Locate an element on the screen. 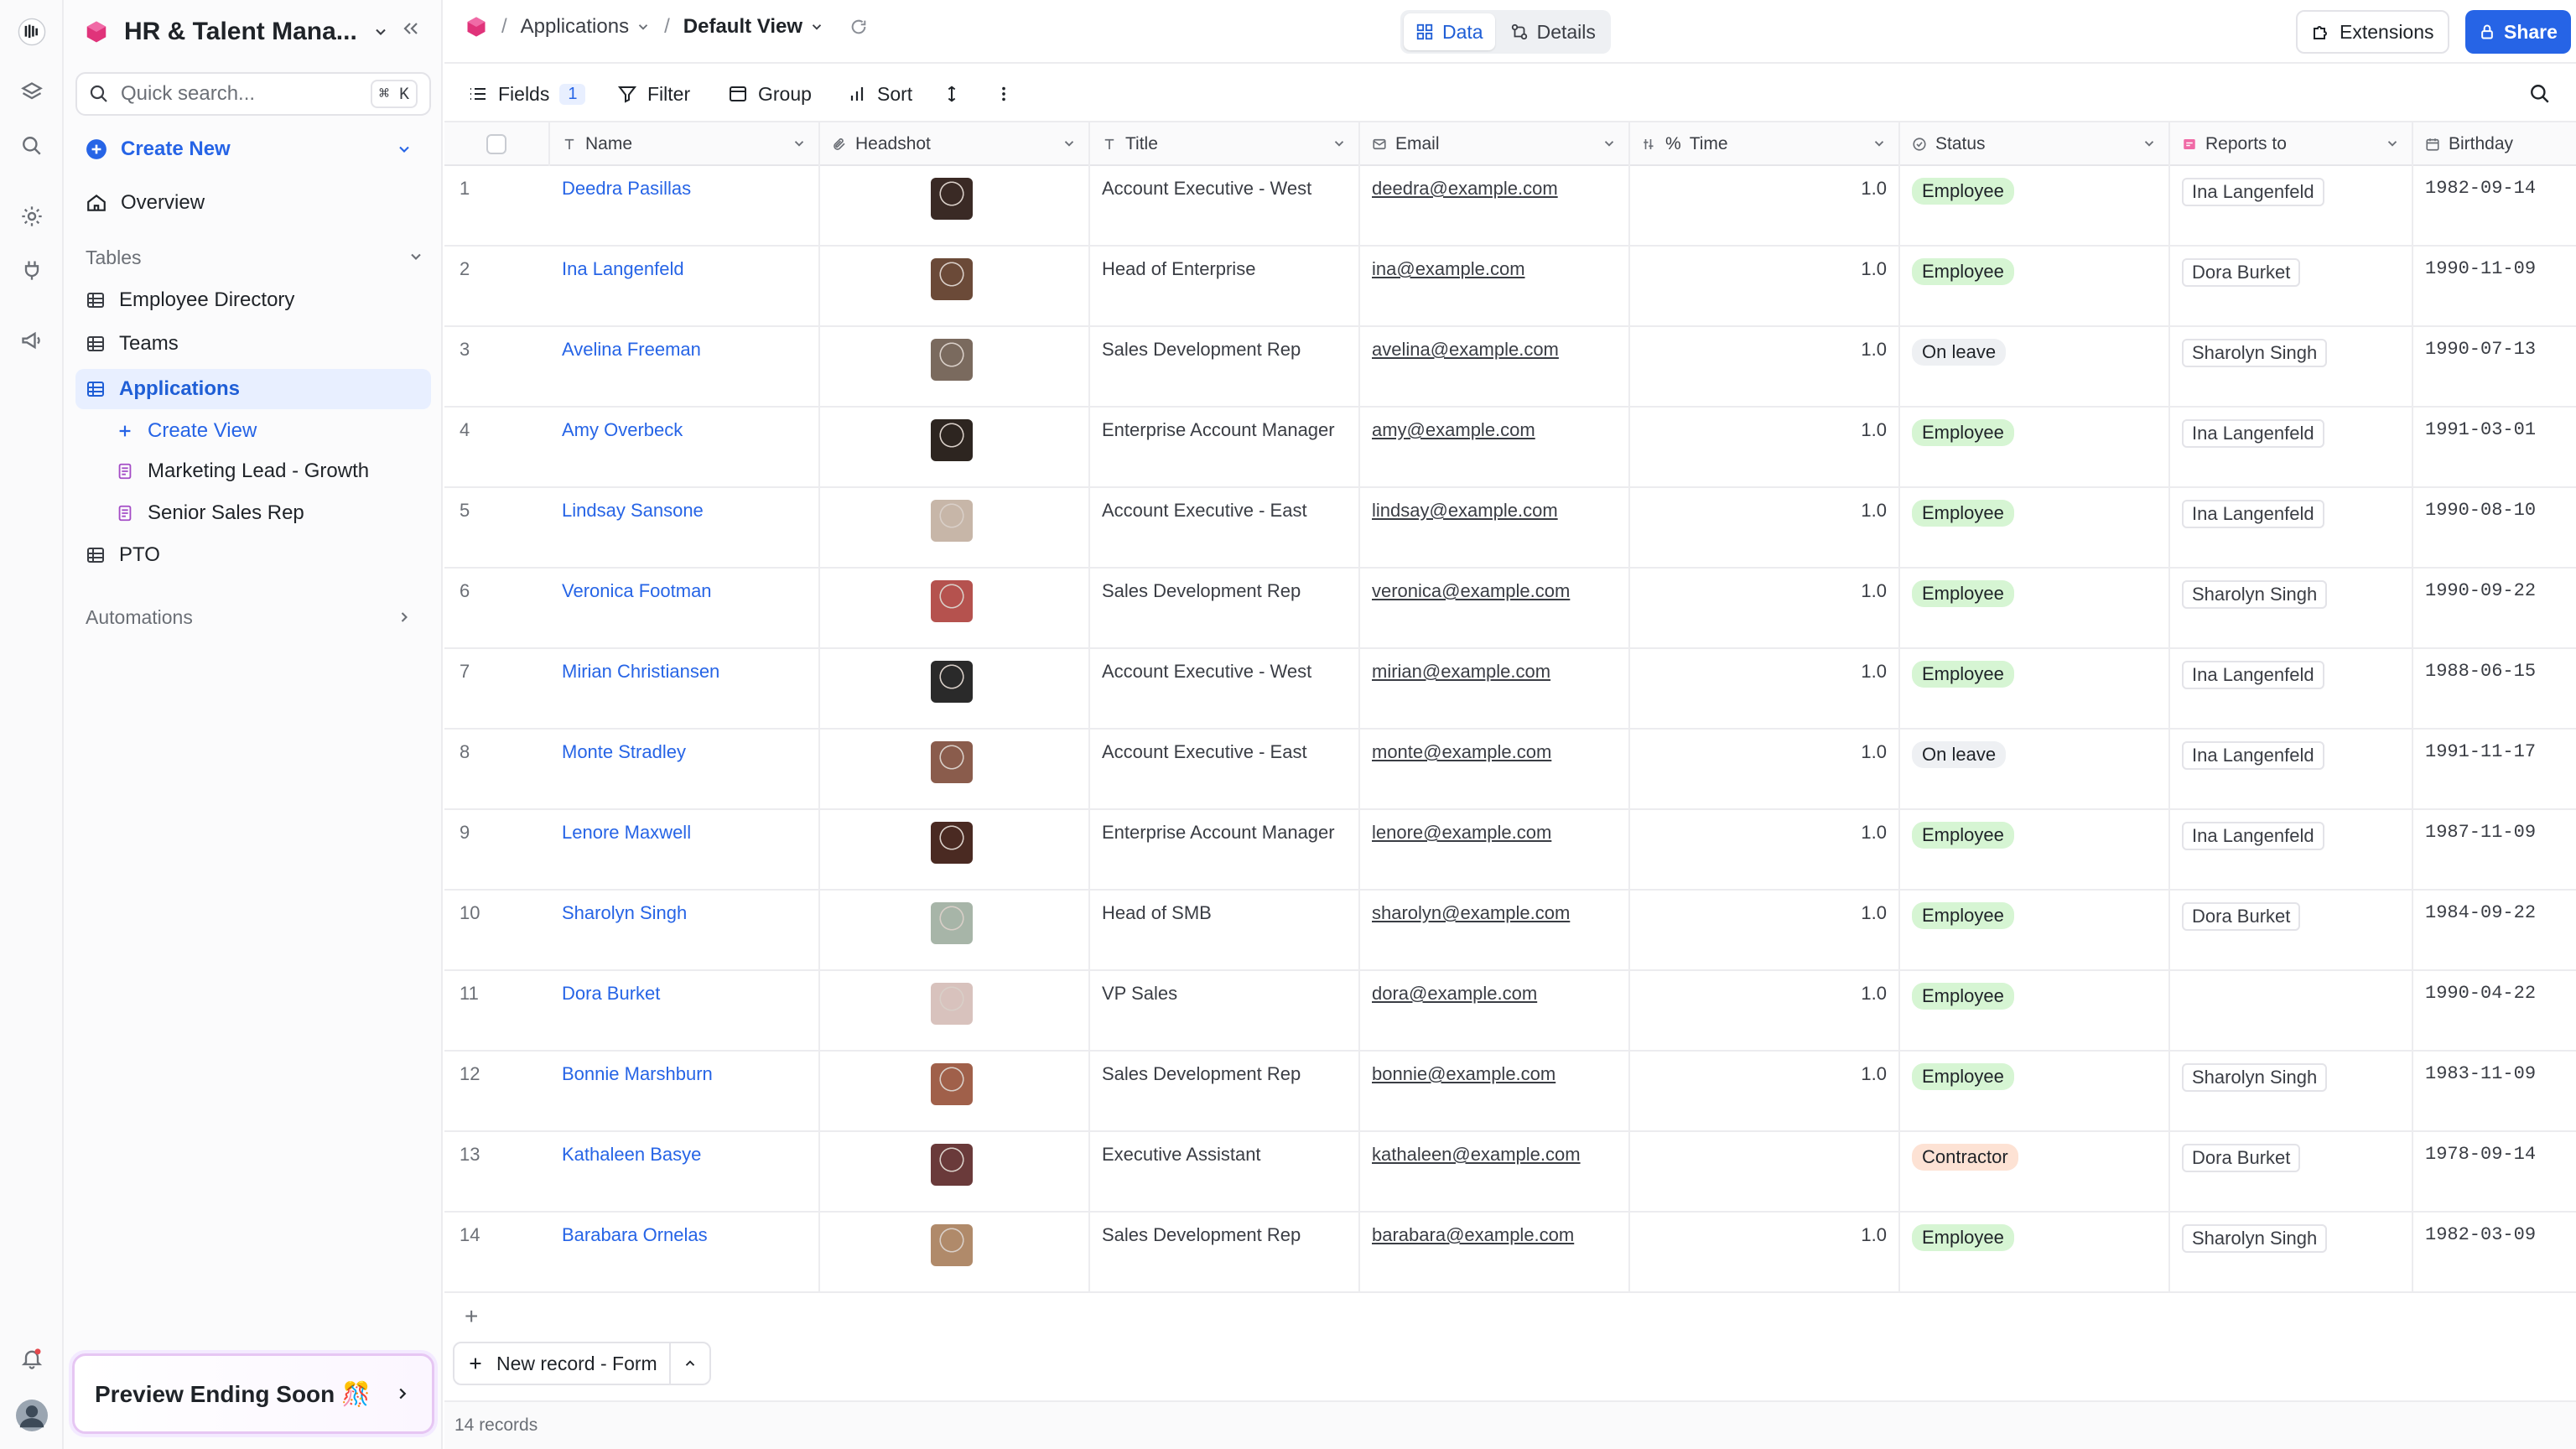  sidebar-view-marketing-lead: Marketing Lead - Growth is located at coordinates (268, 471).